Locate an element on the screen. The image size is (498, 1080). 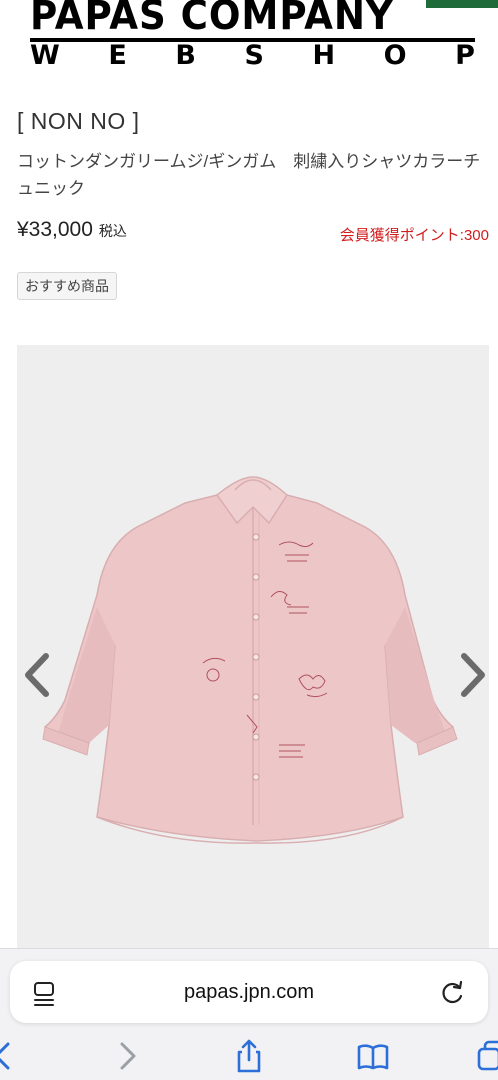
product-brand: [ NON NO ] is located at coordinates (78, 121).